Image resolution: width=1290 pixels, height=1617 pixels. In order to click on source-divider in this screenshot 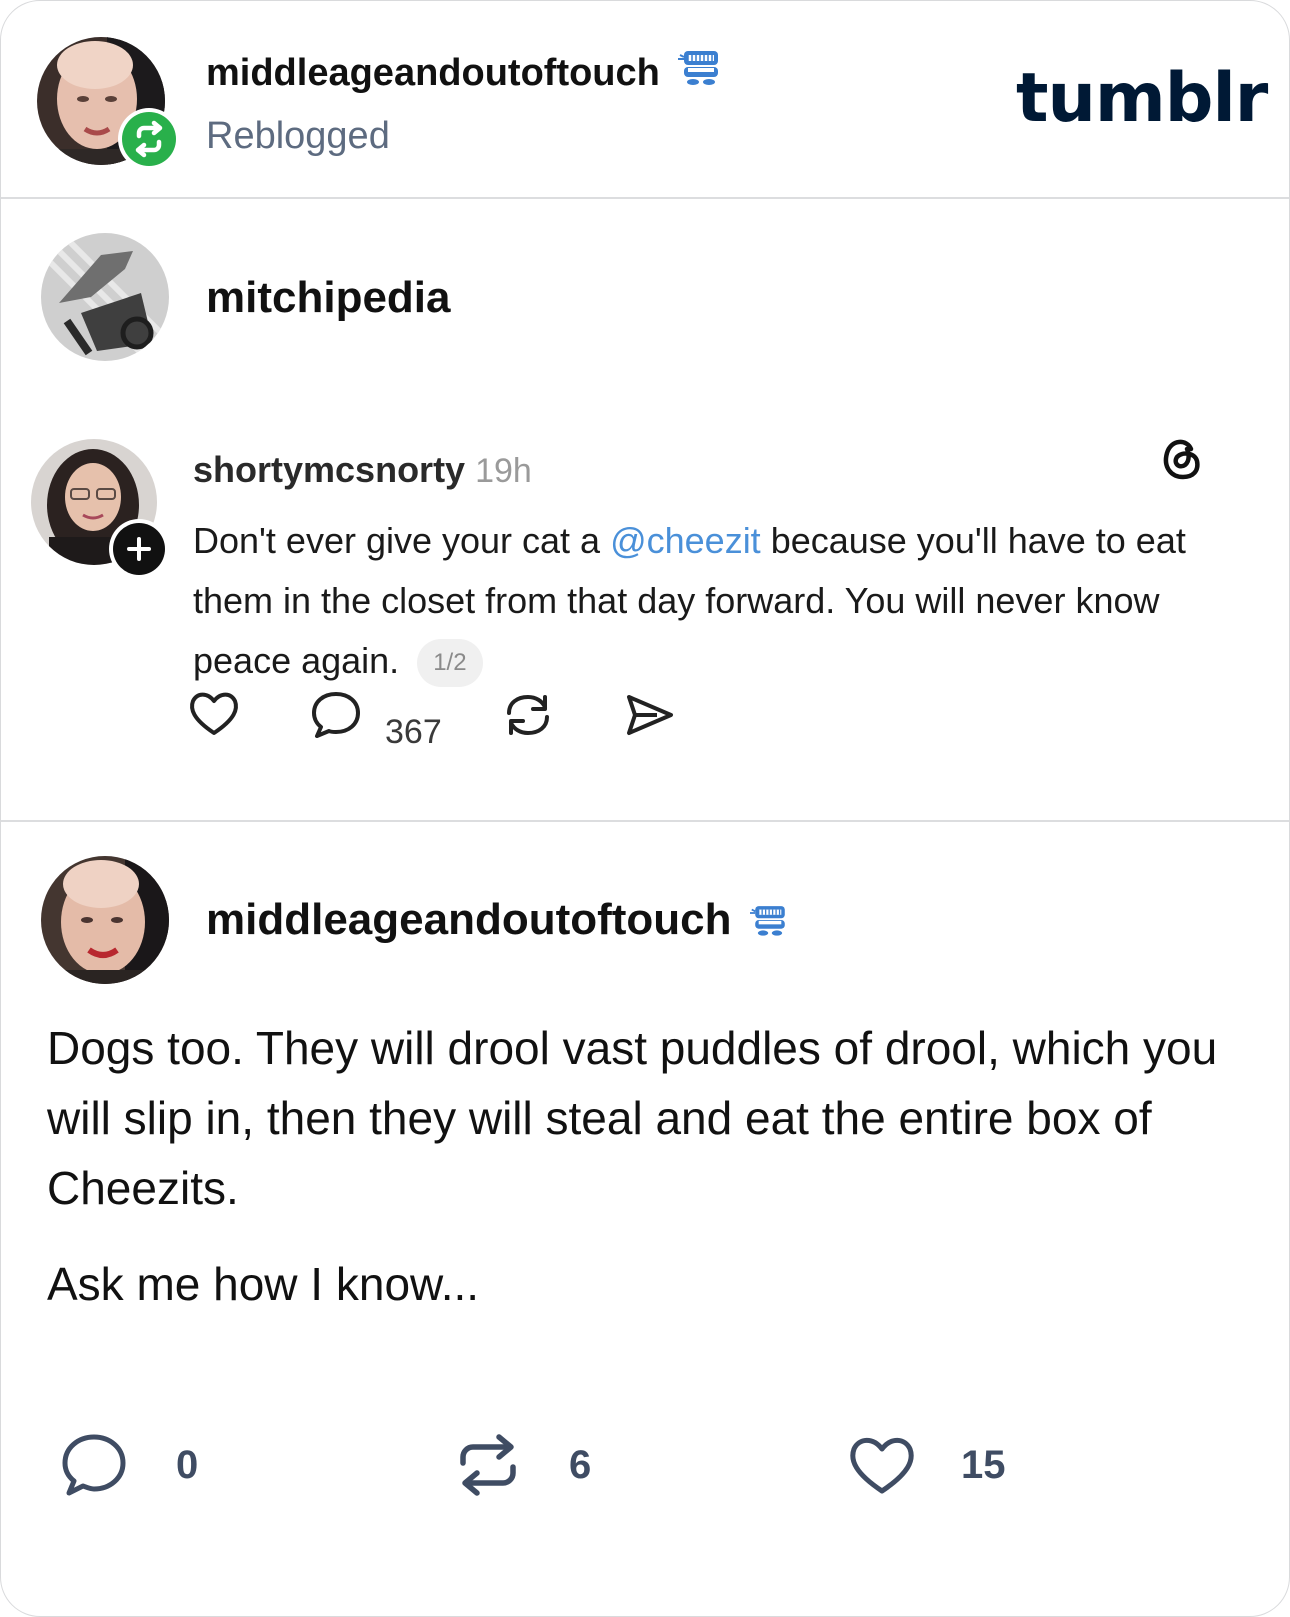, I will do `click(645, 821)`.